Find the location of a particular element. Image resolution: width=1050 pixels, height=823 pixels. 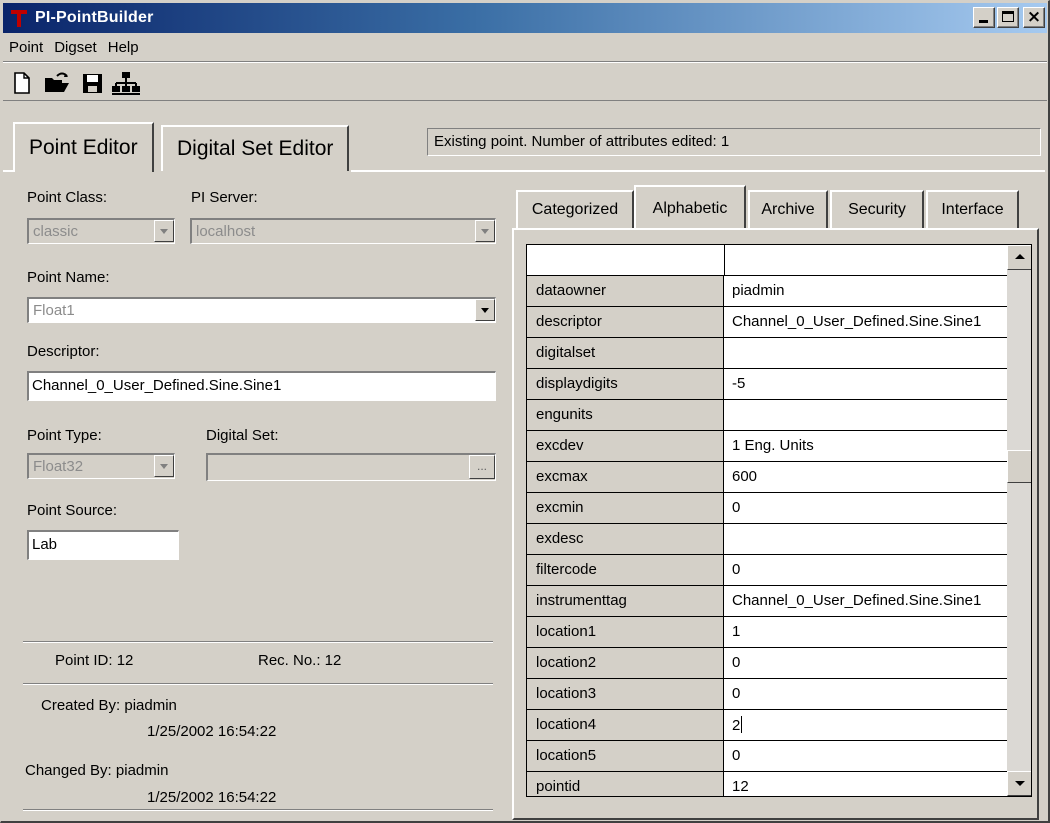

network-icon is located at coordinates (126, 83).